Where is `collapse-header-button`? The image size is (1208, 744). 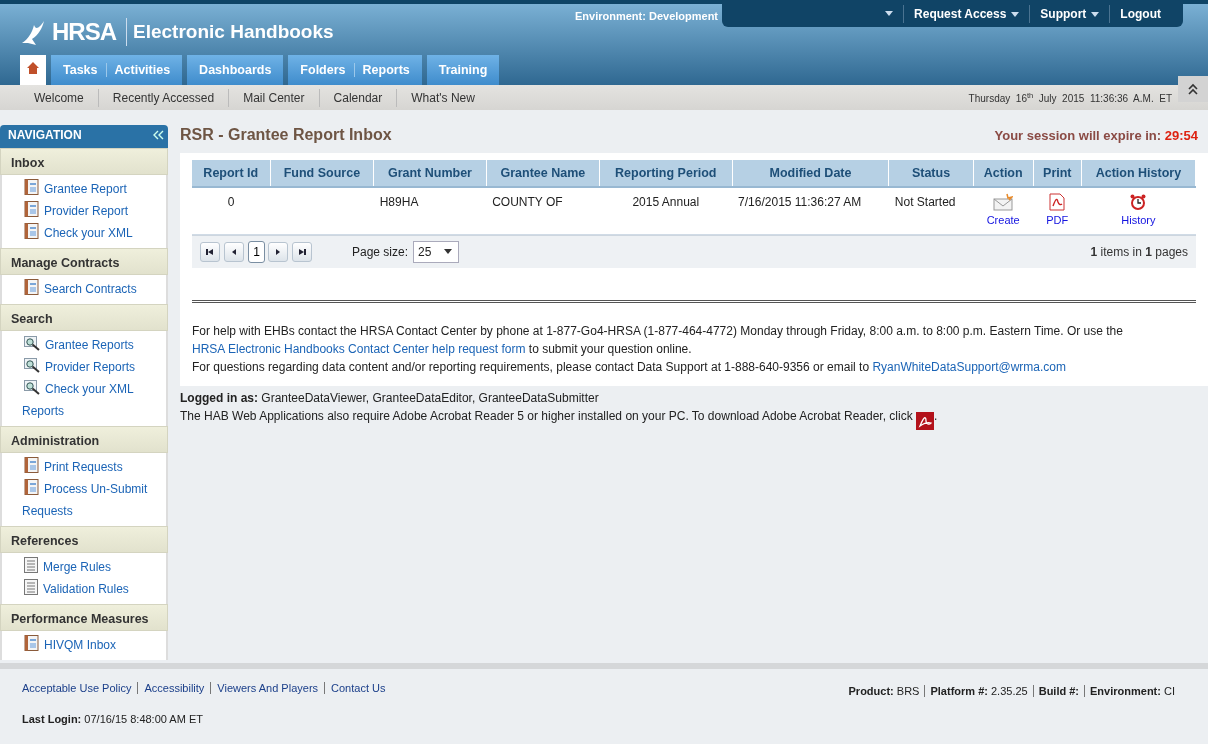 collapse-header-button is located at coordinates (1193, 89).